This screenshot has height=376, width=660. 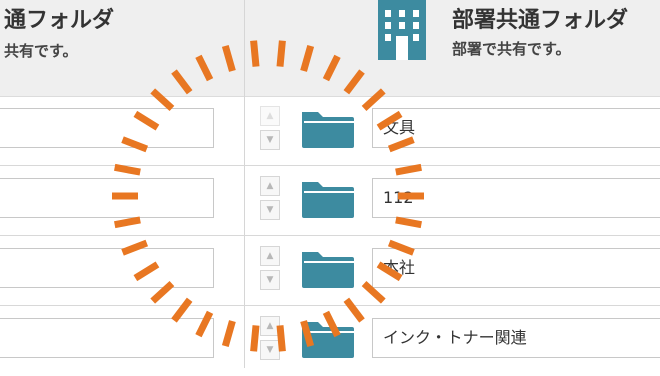 I want to click on folder-name-field: インク・トナー関連, so click(x=516, y=338).